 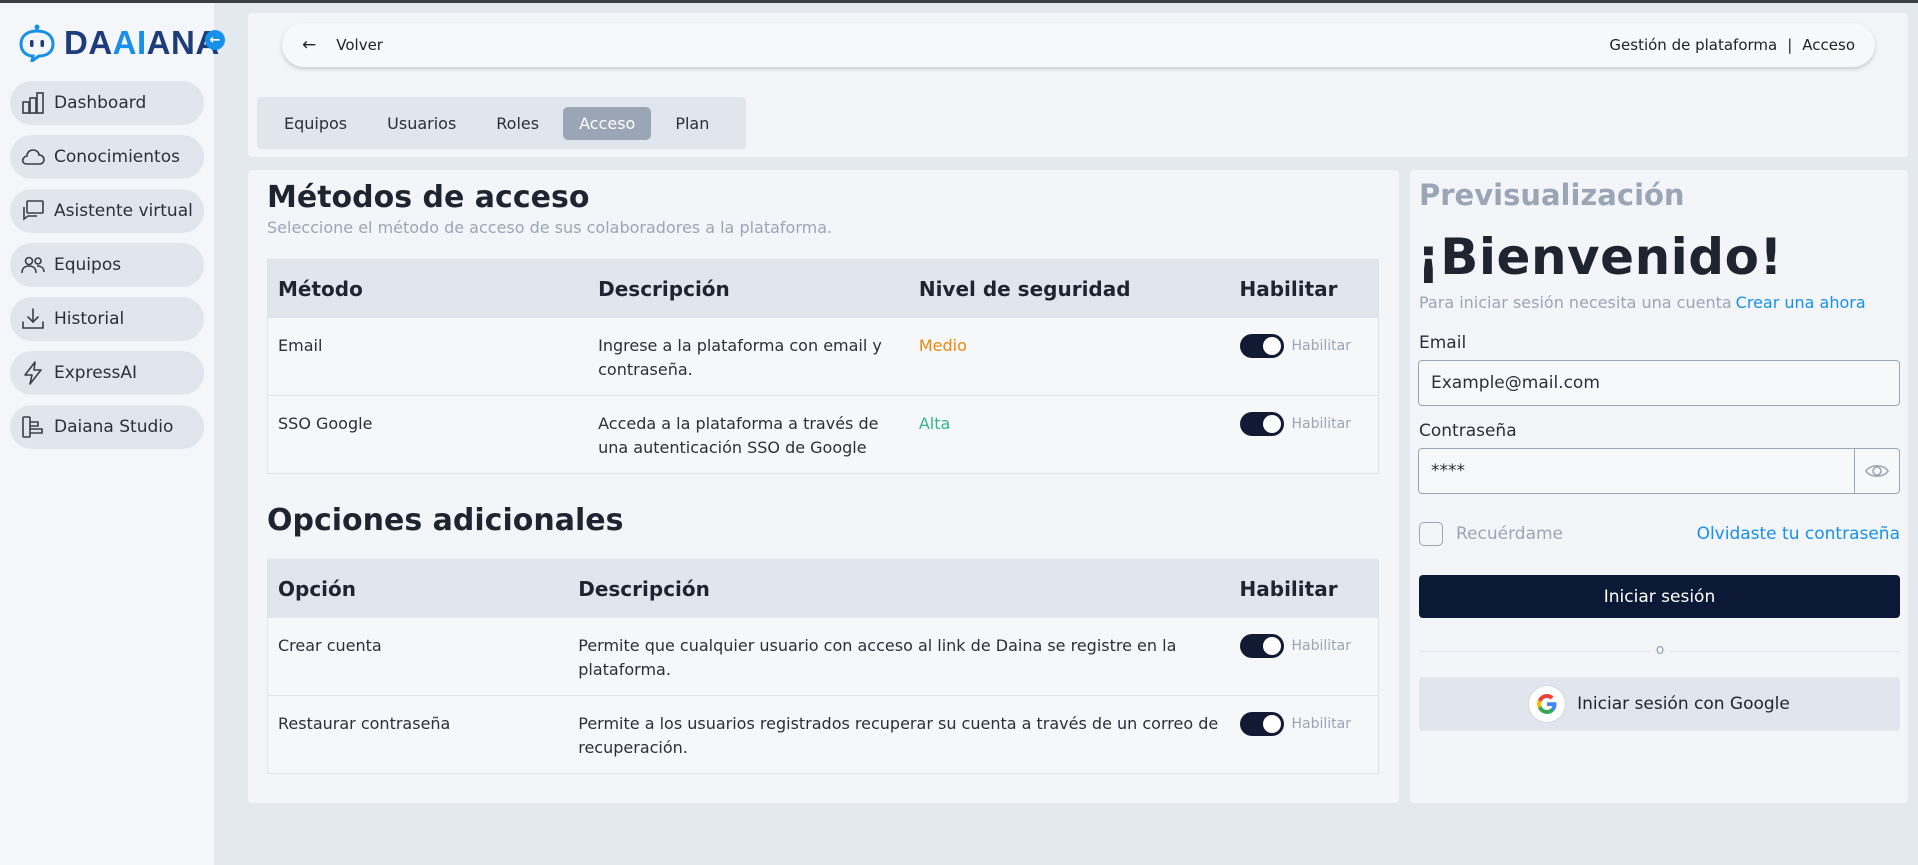 I want to click on arrow-left-icon: ←, so click(x=215, y=40).